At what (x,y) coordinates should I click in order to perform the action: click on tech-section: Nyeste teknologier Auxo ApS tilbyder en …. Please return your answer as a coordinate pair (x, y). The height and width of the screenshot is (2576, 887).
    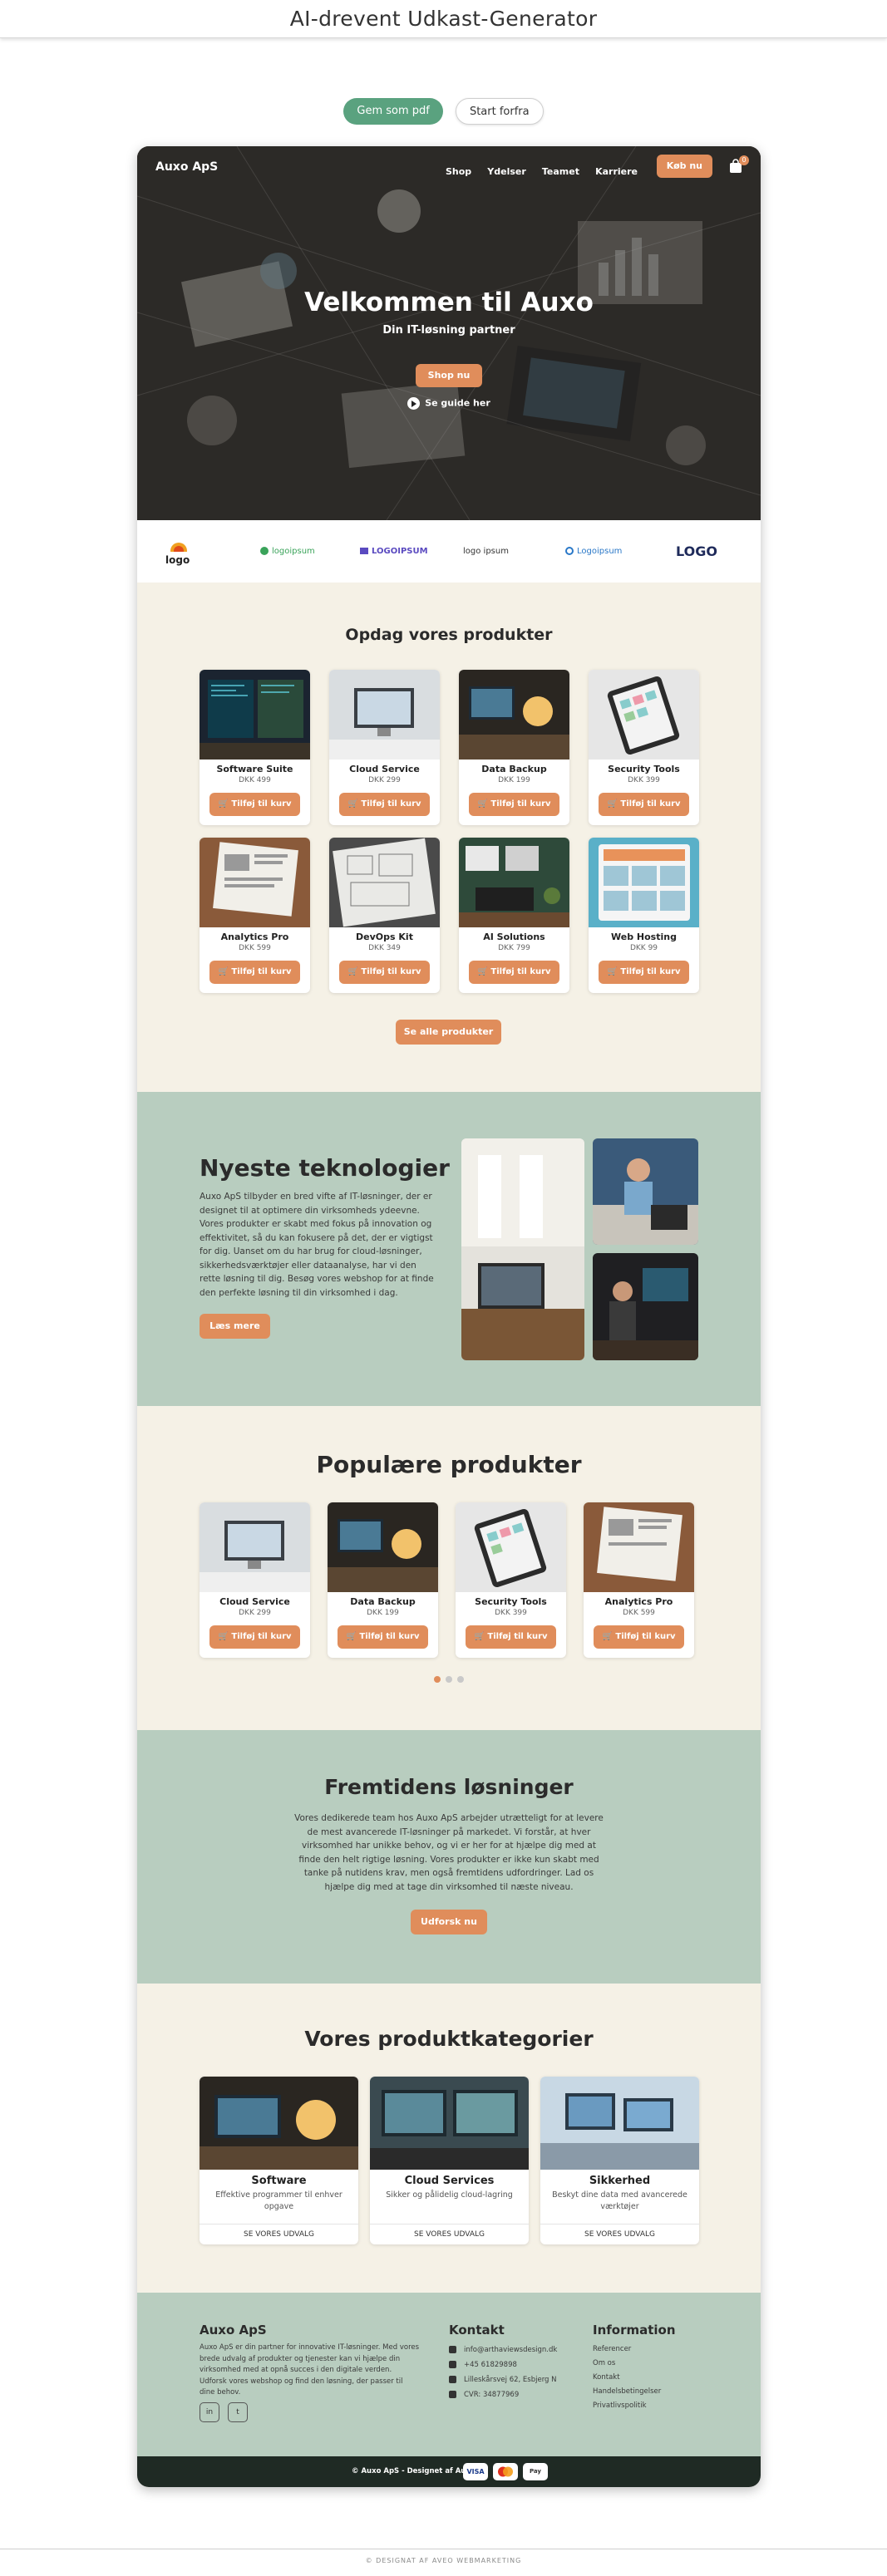
    Looking at the image, I should click on (449, 1249).